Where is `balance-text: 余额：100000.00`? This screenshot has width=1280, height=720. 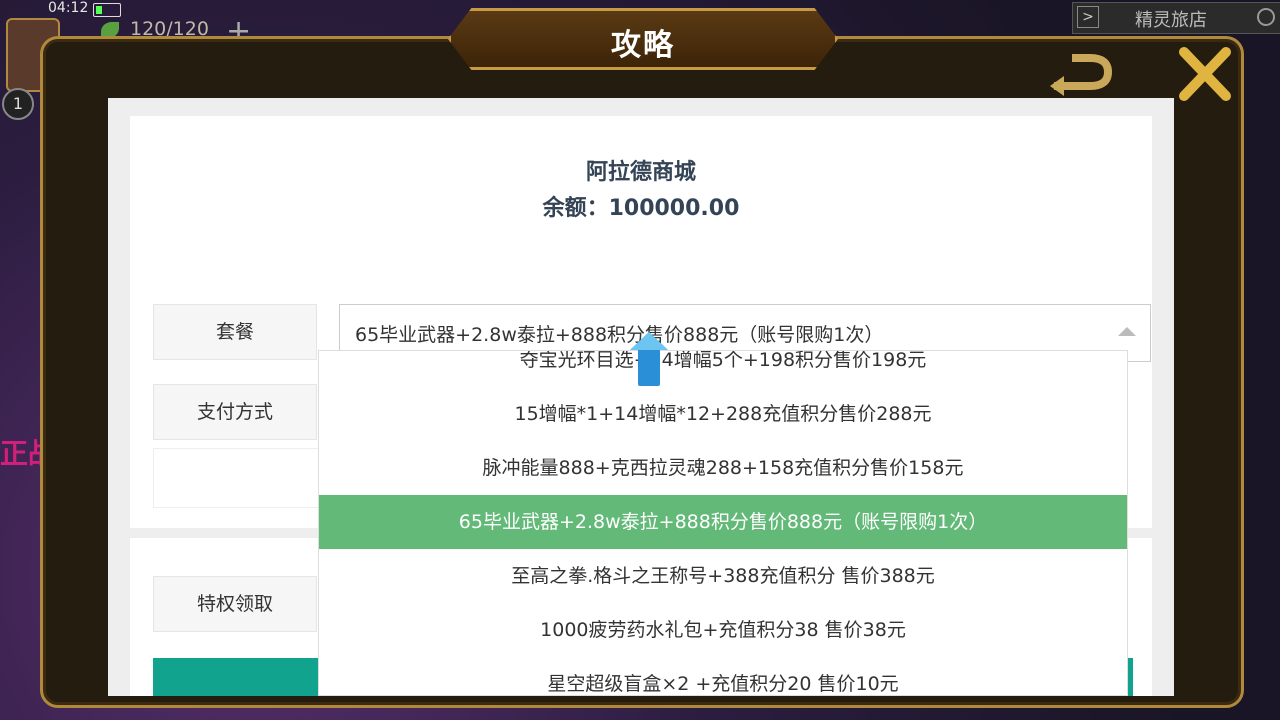 balance-text: 余额：100000.00 is located at coordinates (641, 208).